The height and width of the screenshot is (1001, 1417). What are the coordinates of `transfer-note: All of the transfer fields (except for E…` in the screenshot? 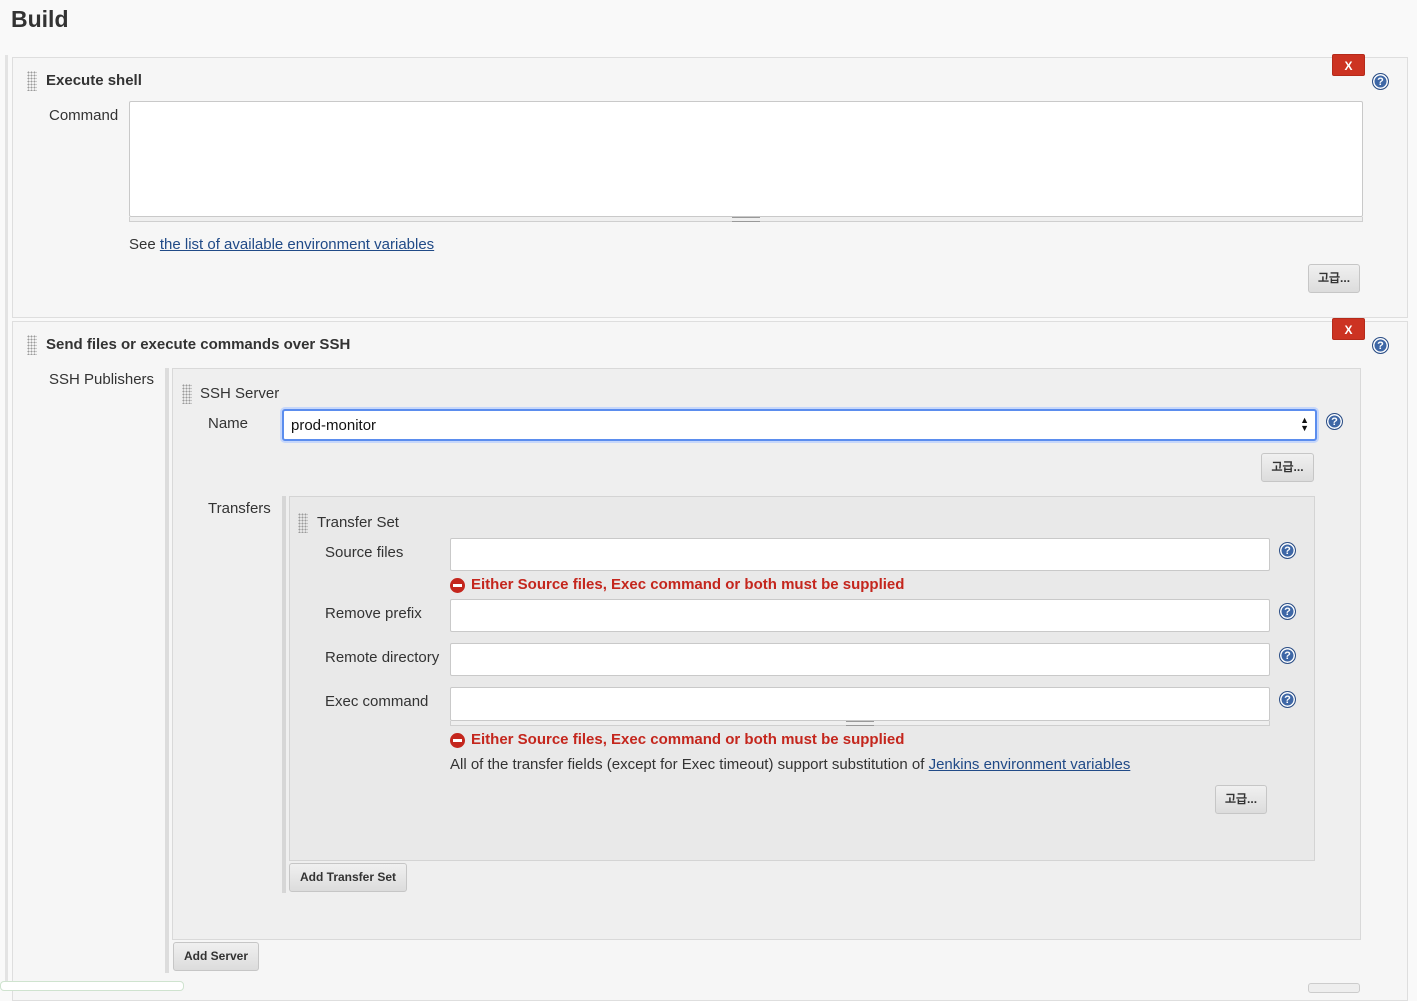 It's located at (790, 764).